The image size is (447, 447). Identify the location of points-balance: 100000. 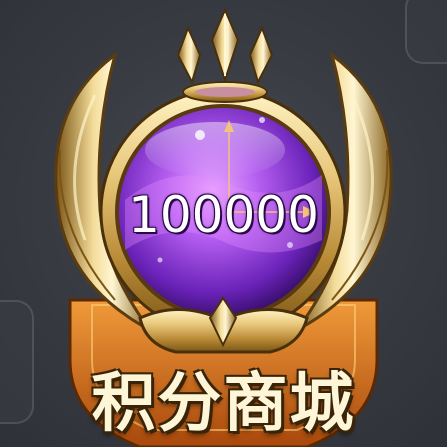
(223, 215).